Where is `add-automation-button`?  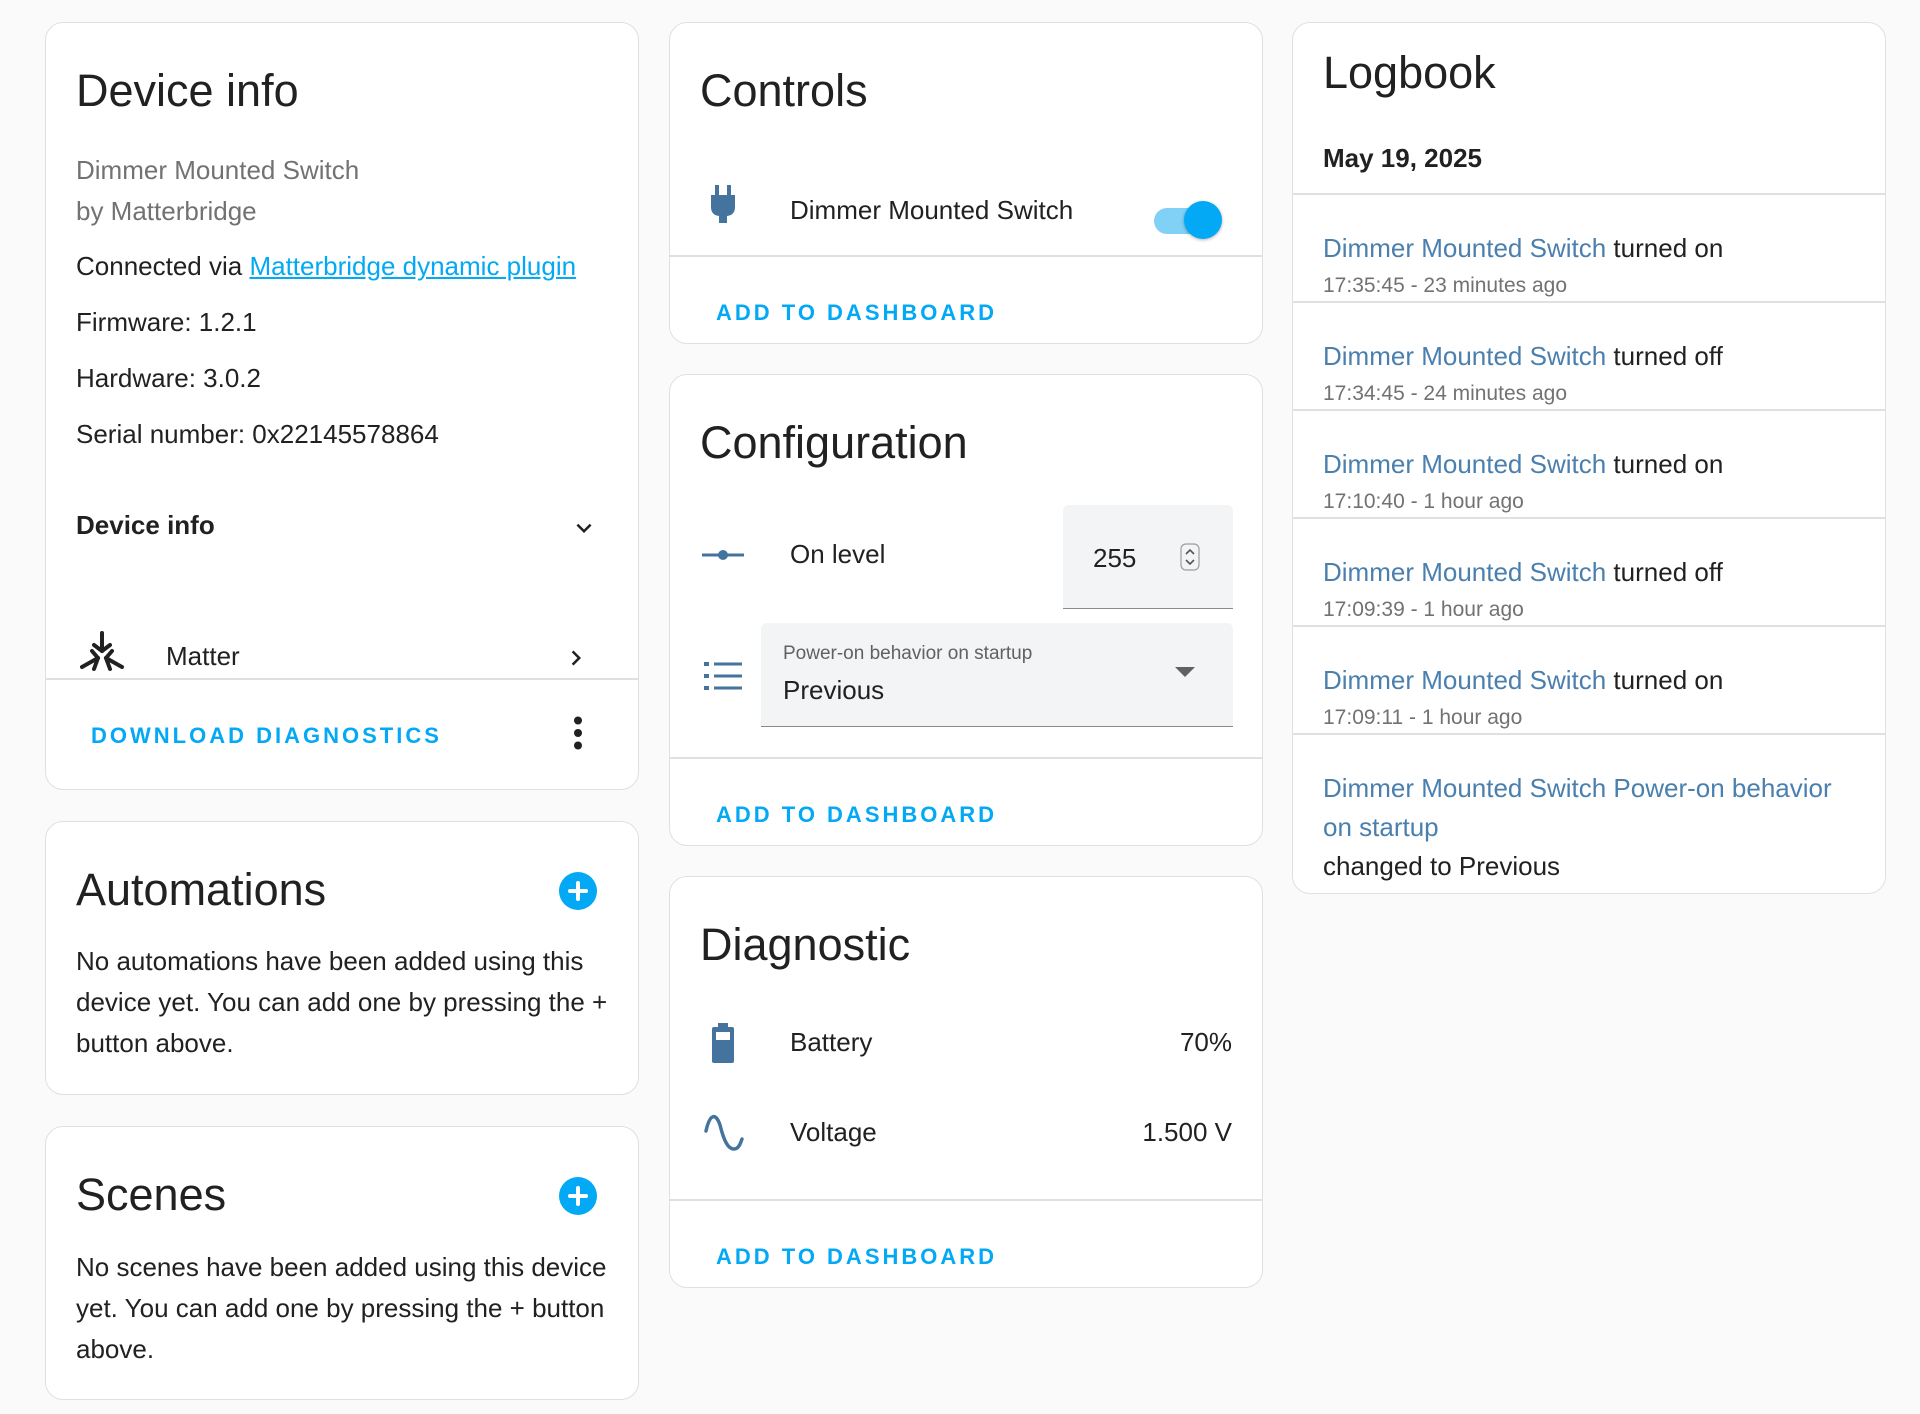
add-automation-button is located at coordinates (578, 891).